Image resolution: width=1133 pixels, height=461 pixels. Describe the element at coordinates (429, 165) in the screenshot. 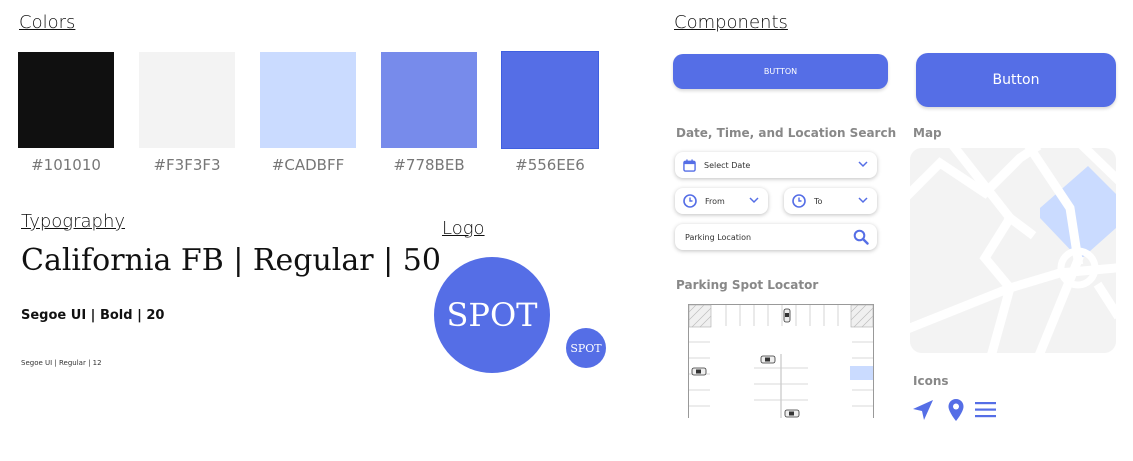

I see `swatch-label: #778BEB` at that location.